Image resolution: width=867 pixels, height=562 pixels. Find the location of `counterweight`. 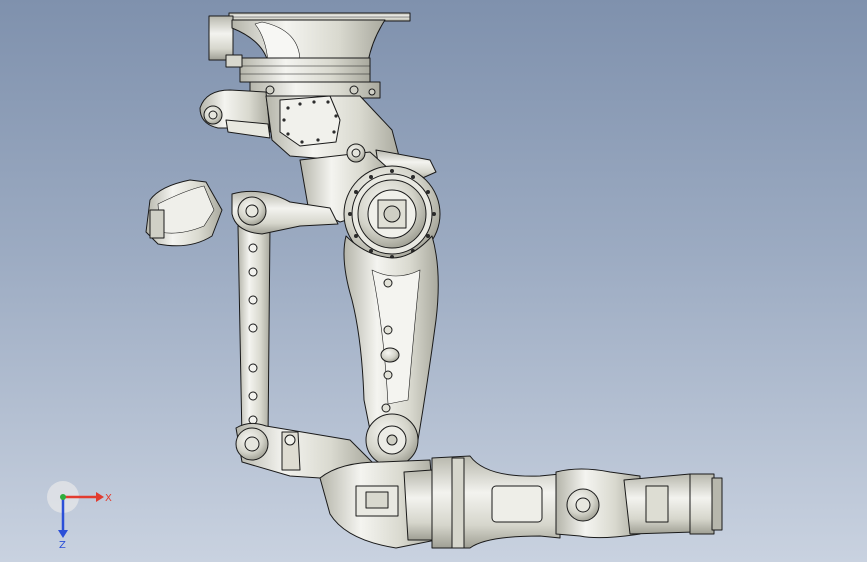

counterweight is located at coordinates (184, 213).